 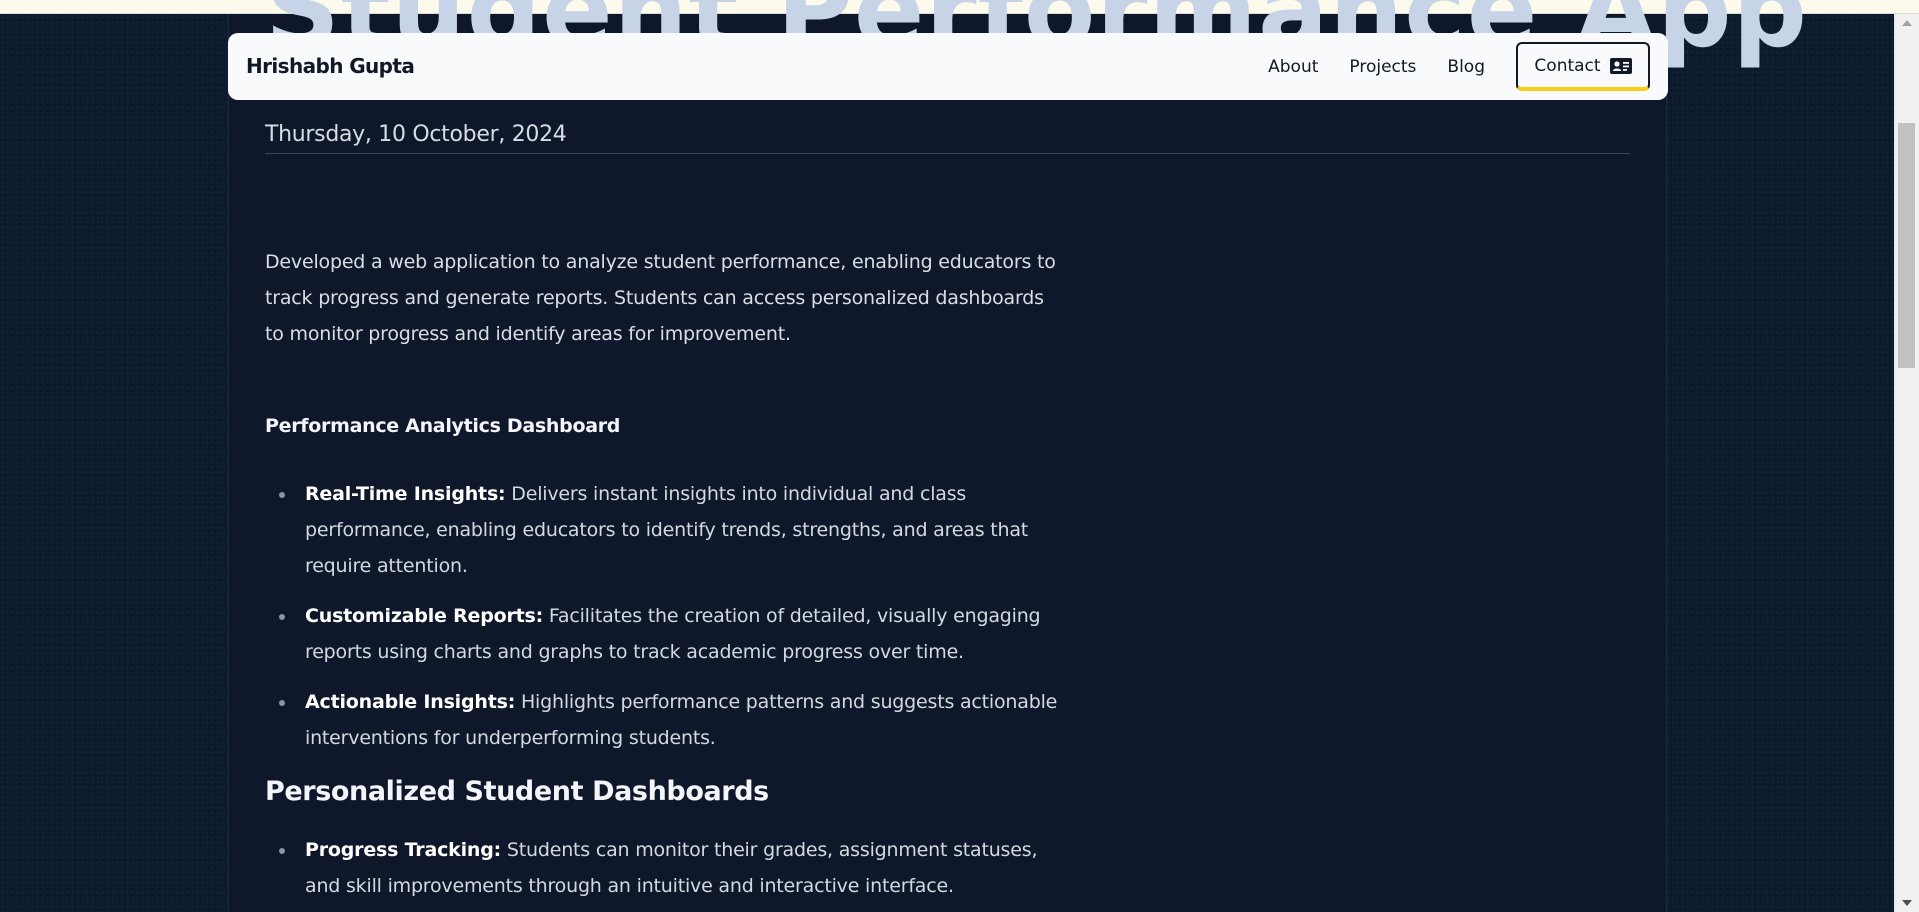 I want to click on list-item-title: Actionable Insights:, so click(x=410, y=702).